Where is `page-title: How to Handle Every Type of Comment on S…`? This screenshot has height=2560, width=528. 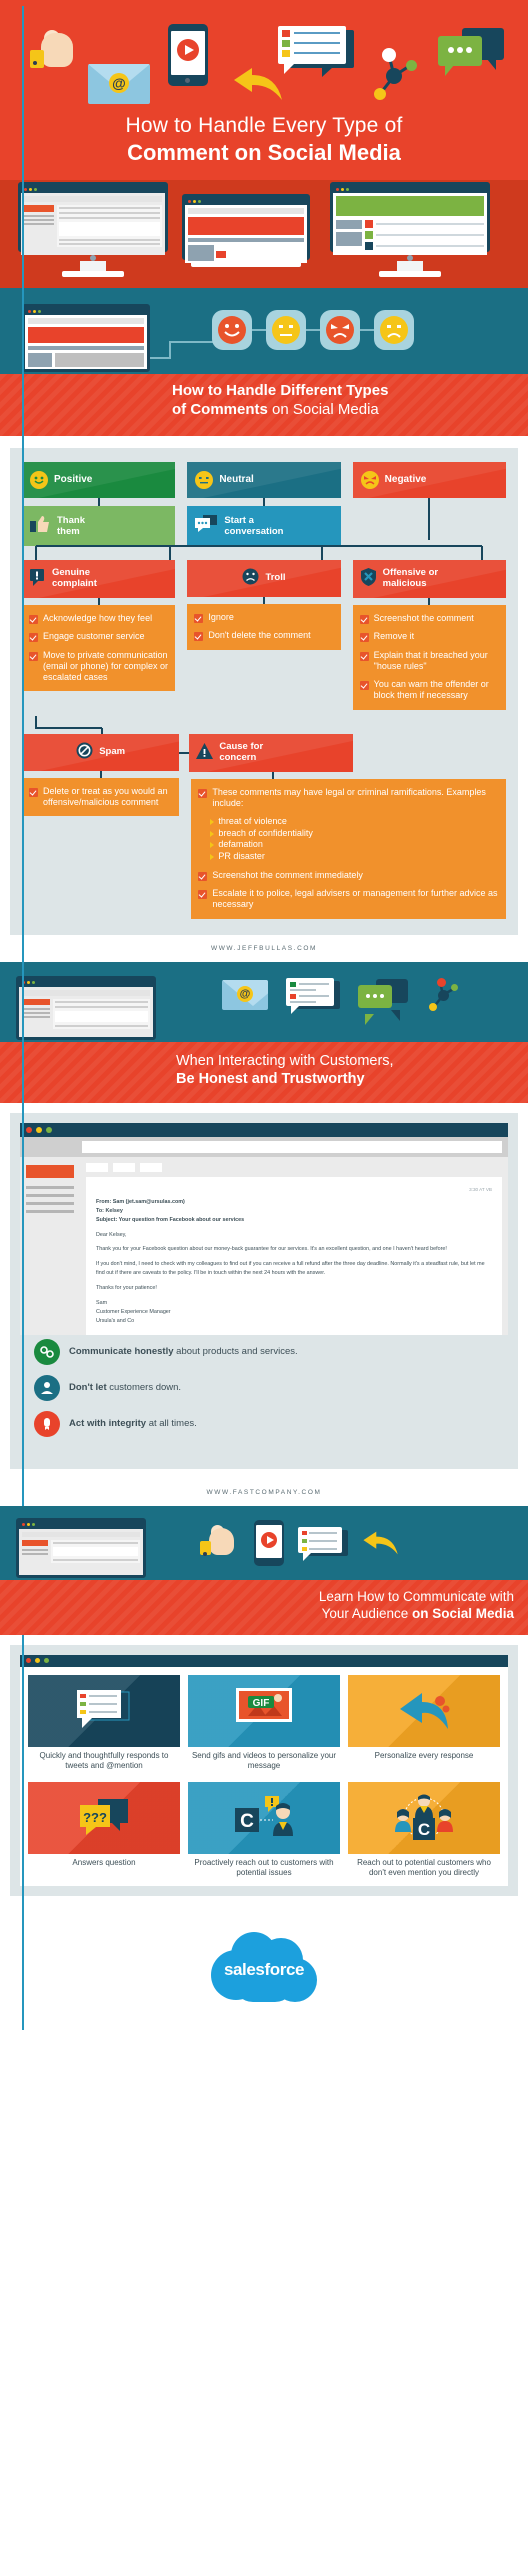 page-title: How to Handle Every Type of Comment on S… is located at coordinates (264, 145).